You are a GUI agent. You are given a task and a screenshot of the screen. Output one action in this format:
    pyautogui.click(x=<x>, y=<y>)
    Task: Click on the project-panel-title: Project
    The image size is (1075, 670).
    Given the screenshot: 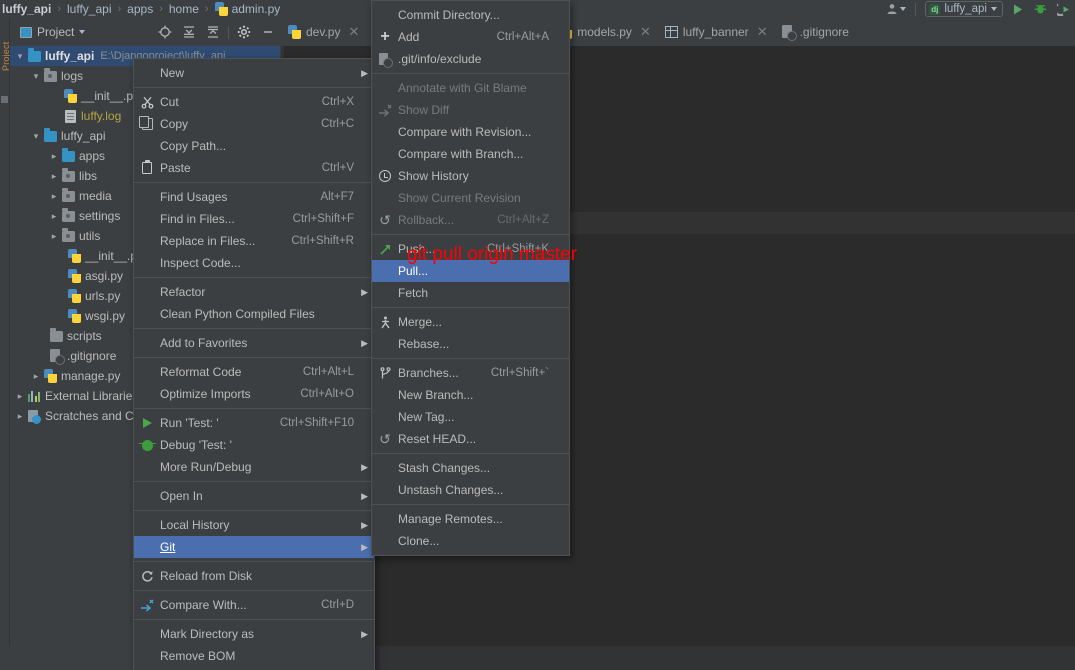 What is the action you would take?
    pyautogui.click(x=48, y=32)
    